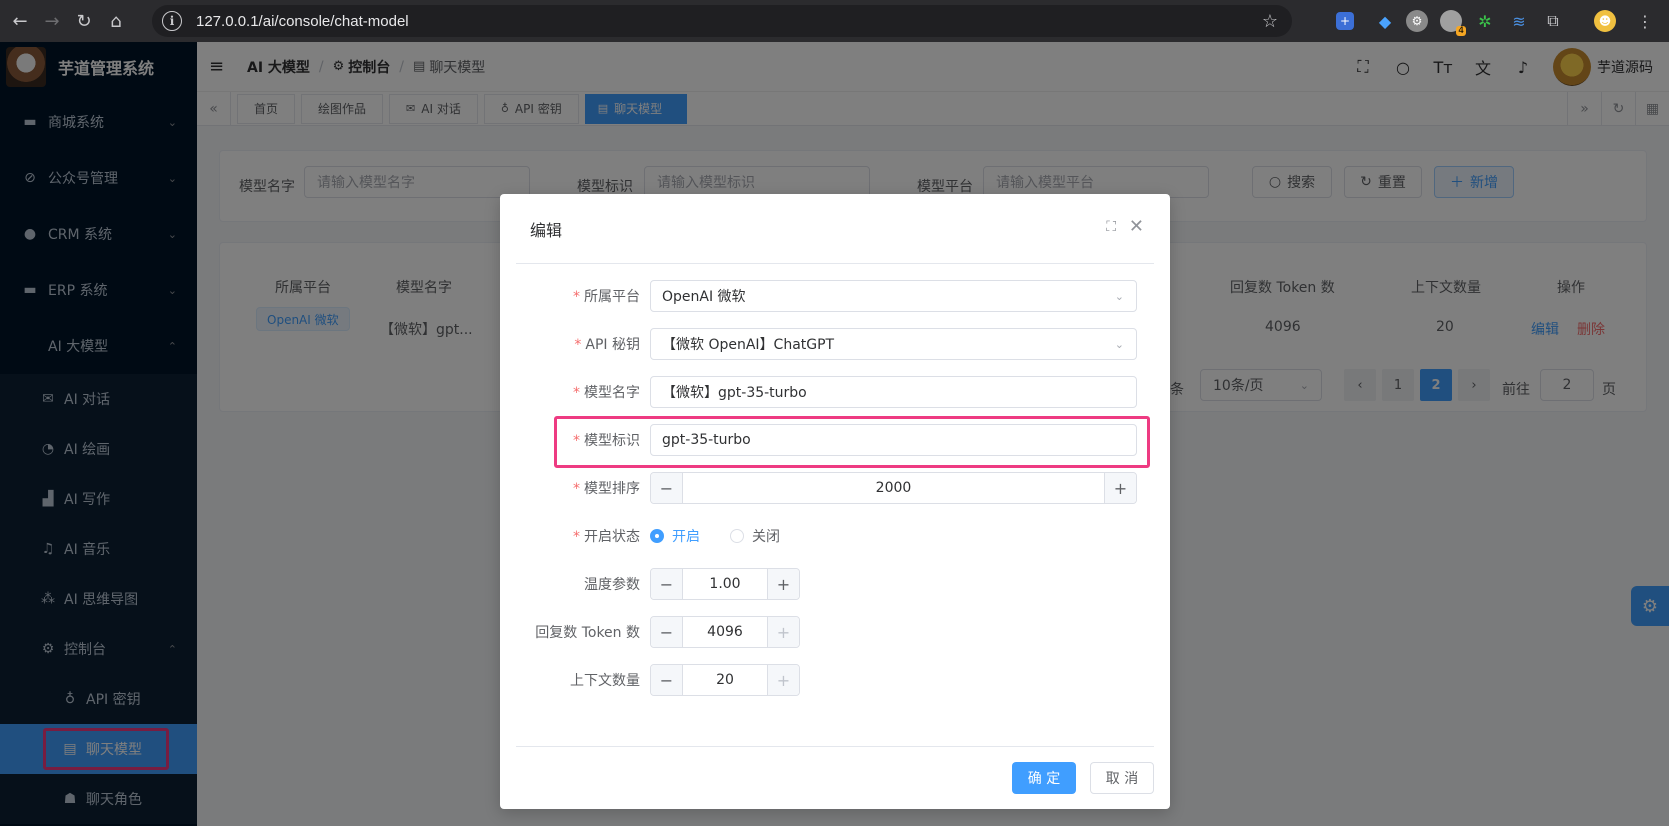 This screenshot has height=826, width=1669. I want to click on form-row-sort: * 模型排序 − 2000 +, so click(835, 488).